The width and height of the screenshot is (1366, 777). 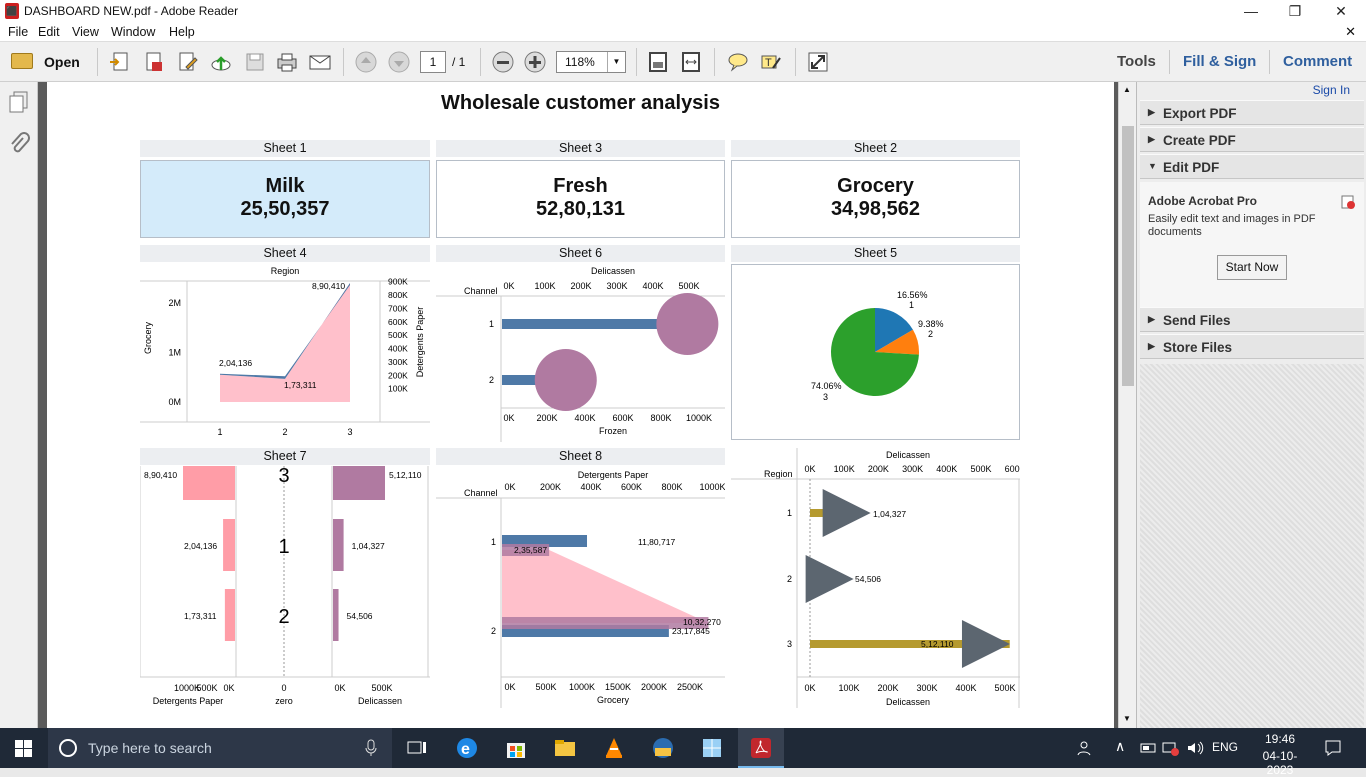 What do you see at coordinates (285, 186) in the screenshot?
I see `kpi-label: Milk` at bounding box center [285, 186].